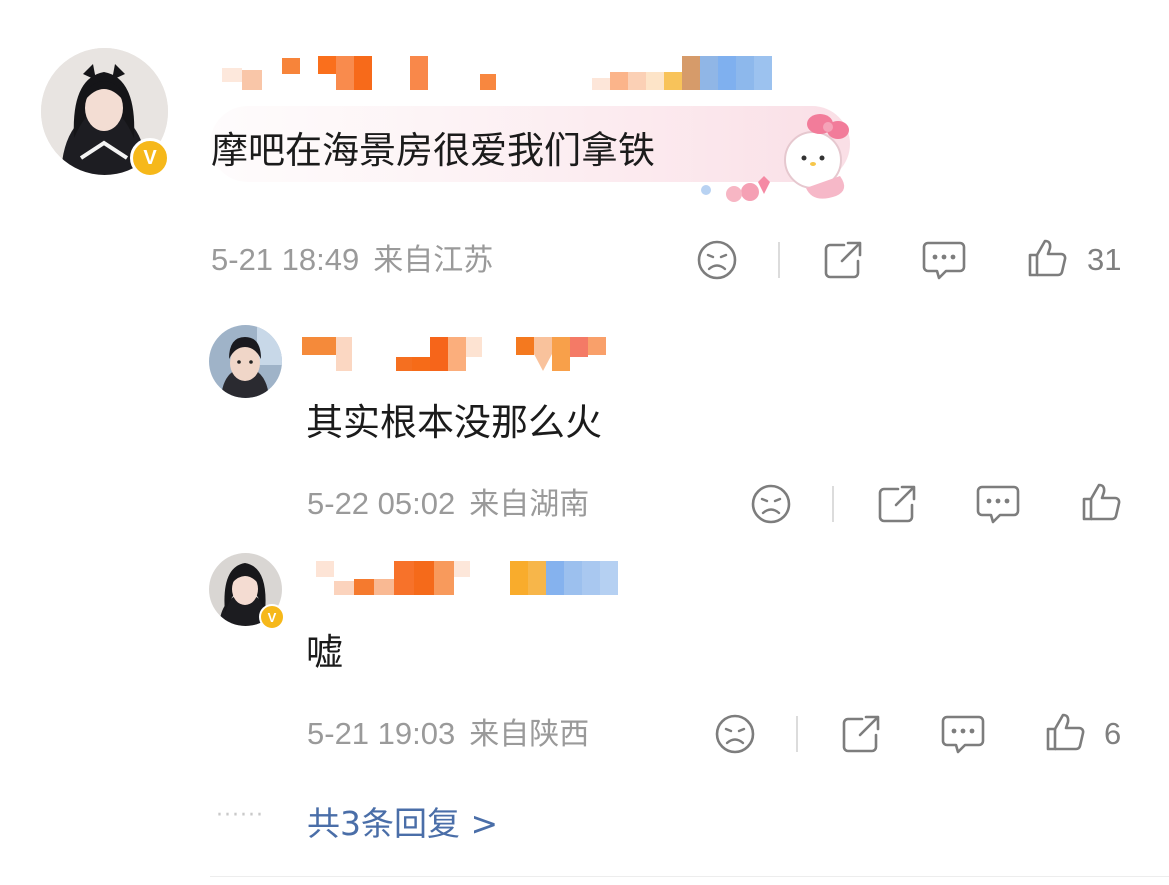 The height and width of the screenshot is (885, 1169). I want to click on like-count: 31, so click(1104, 259).